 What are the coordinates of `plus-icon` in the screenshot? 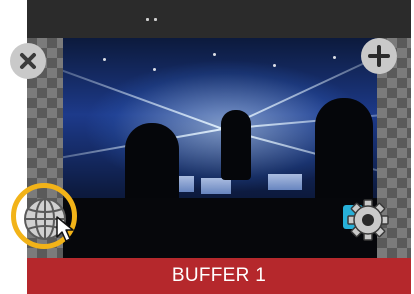 It's located at (379, 56).